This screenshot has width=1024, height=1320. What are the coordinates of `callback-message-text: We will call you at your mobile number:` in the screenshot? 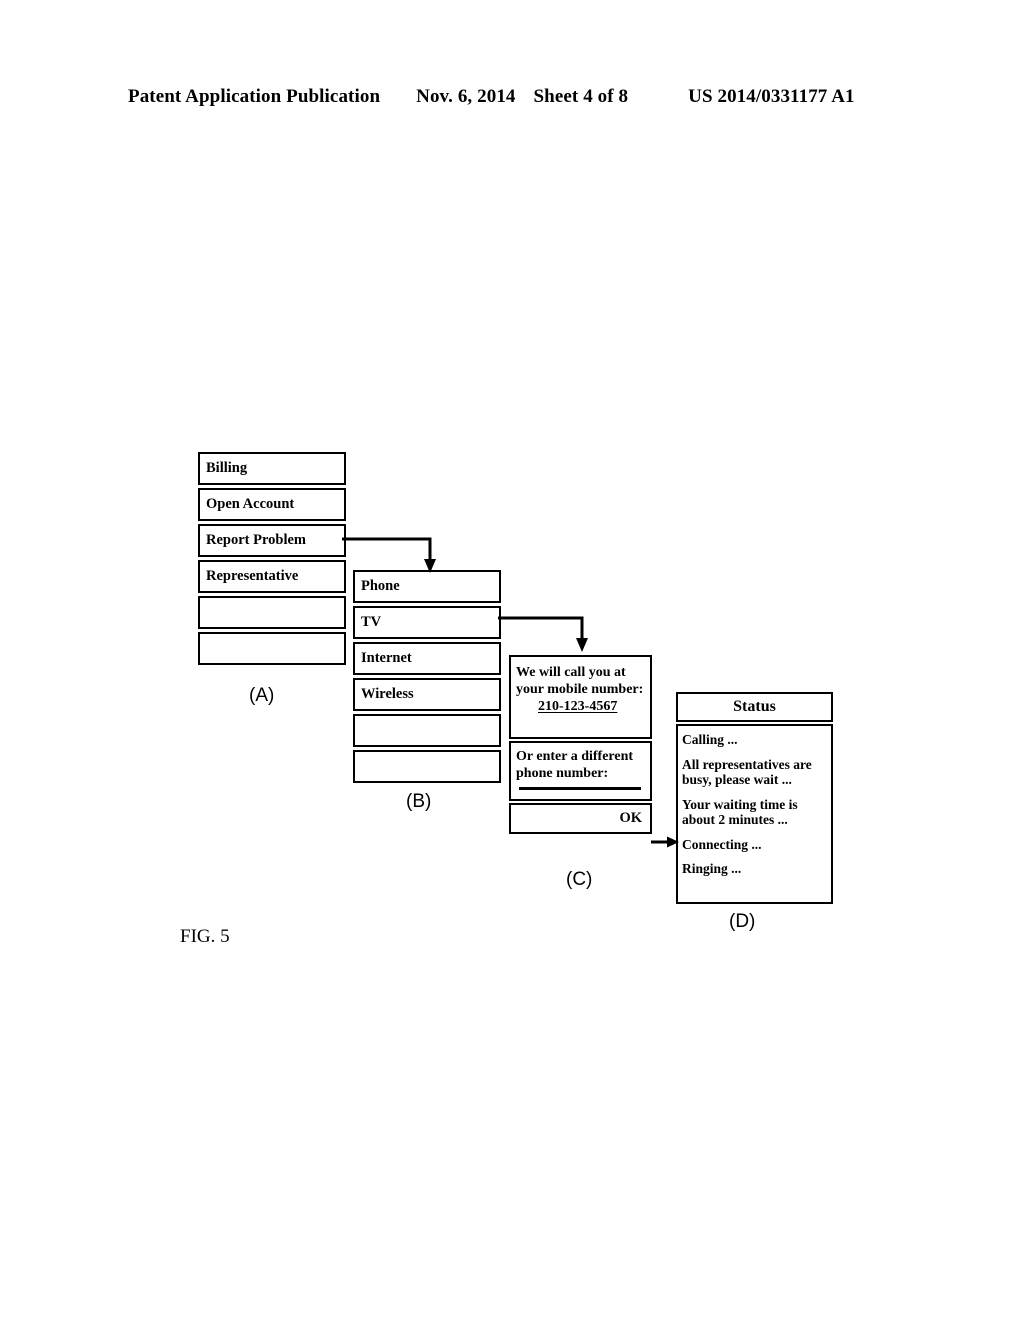 It's located at (580, 681).